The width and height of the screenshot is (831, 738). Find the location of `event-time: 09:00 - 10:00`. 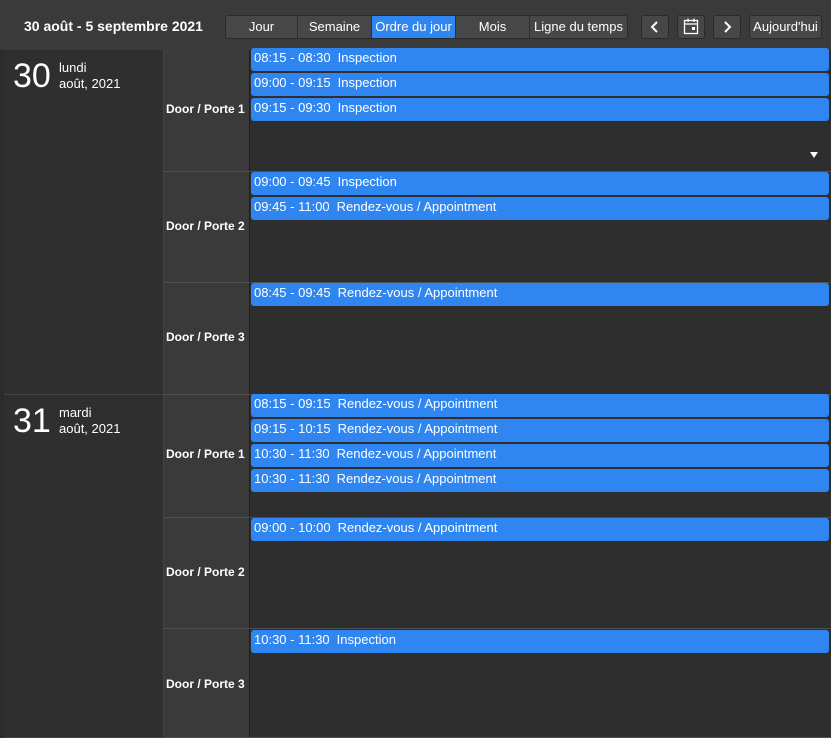

event-time: 09:00 - 10:00 is located at coordinates (292, 527).